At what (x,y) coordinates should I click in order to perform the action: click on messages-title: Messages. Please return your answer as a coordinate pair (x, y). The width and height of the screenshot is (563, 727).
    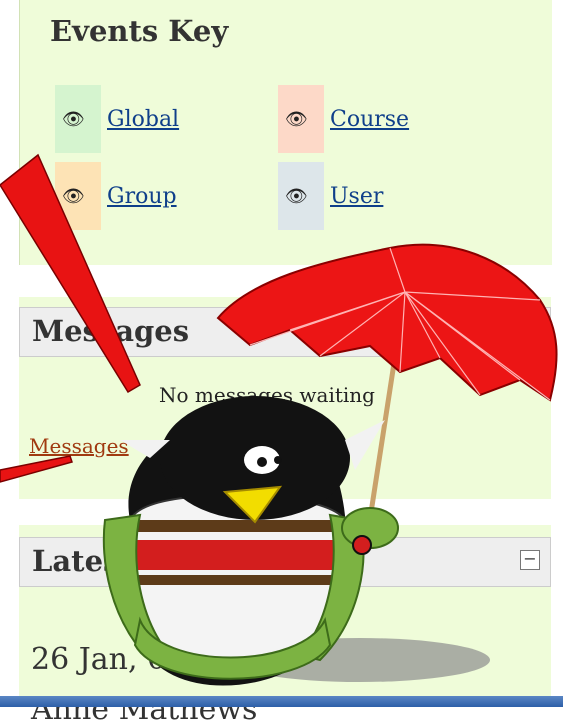
    Looking at the image, I should click on (111, 331).